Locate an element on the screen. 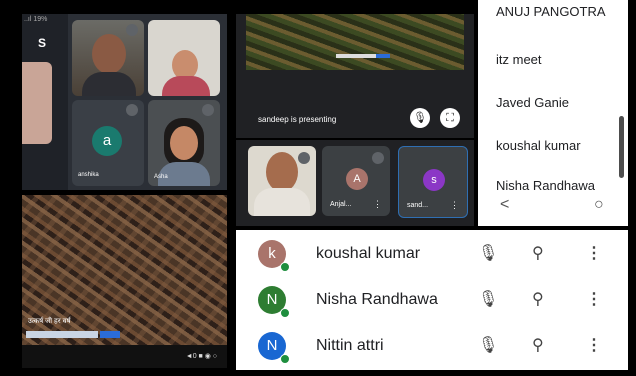 The width and height of the screenshot is (636, 376). participant-strip: A Anjal... ⋮ s sand... ⋮ is located at coordinates (355, 183).